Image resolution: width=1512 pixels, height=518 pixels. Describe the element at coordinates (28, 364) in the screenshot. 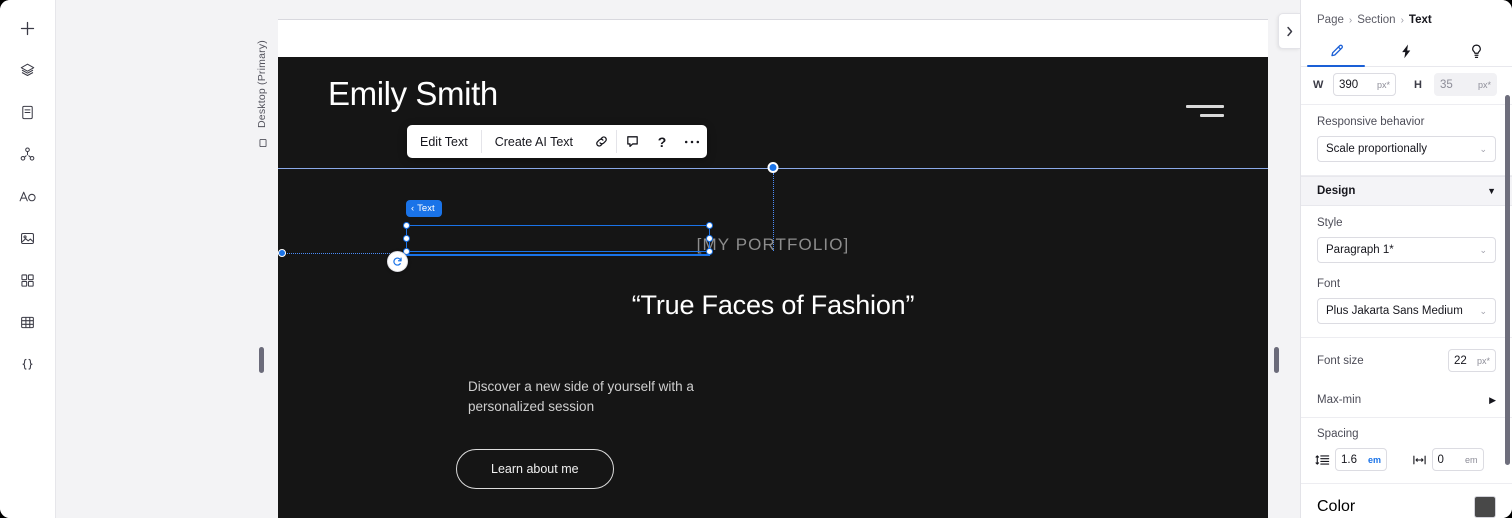

I see `code-icon` at that location.